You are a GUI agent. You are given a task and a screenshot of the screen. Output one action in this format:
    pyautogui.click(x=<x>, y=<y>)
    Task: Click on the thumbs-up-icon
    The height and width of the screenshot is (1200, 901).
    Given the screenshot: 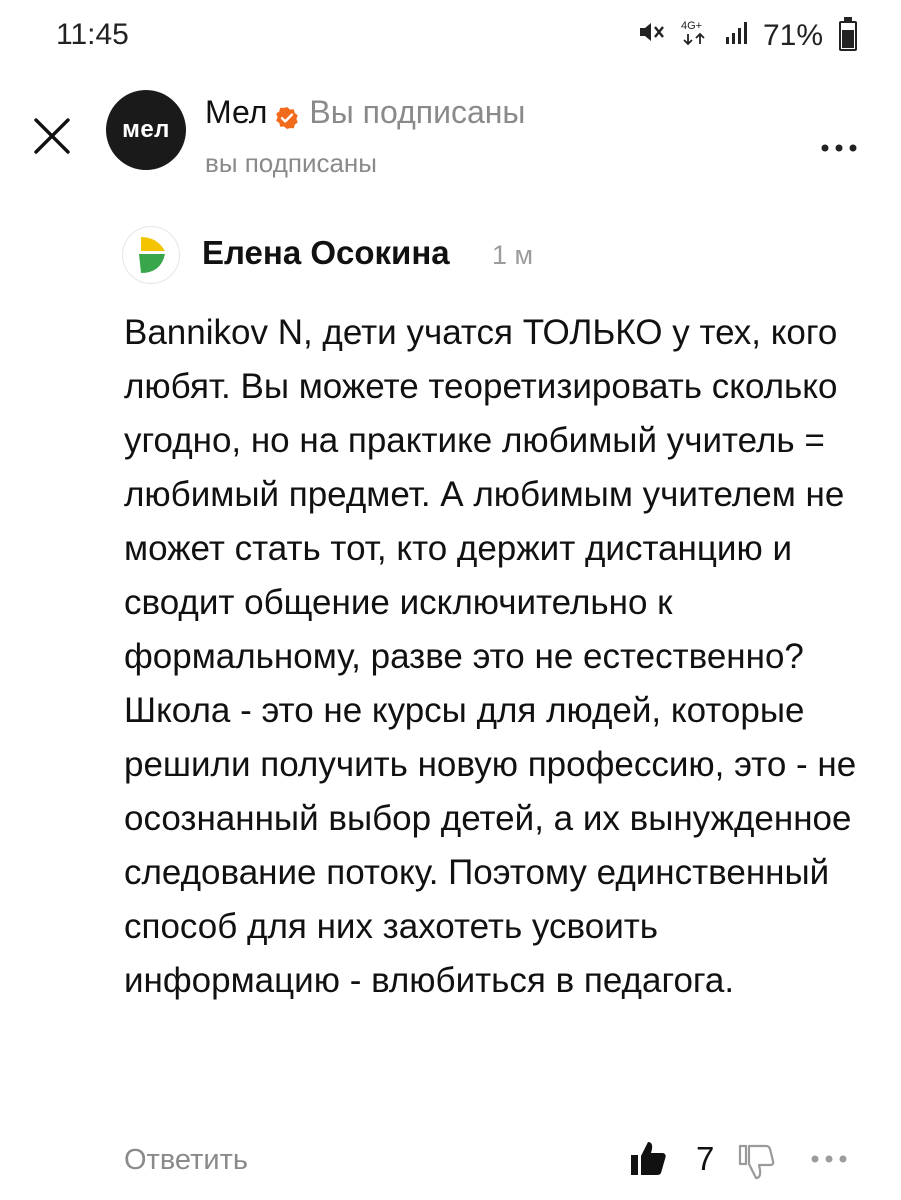 What is the action you would take?
    pyautogui.click(x=648, y=1158)
    